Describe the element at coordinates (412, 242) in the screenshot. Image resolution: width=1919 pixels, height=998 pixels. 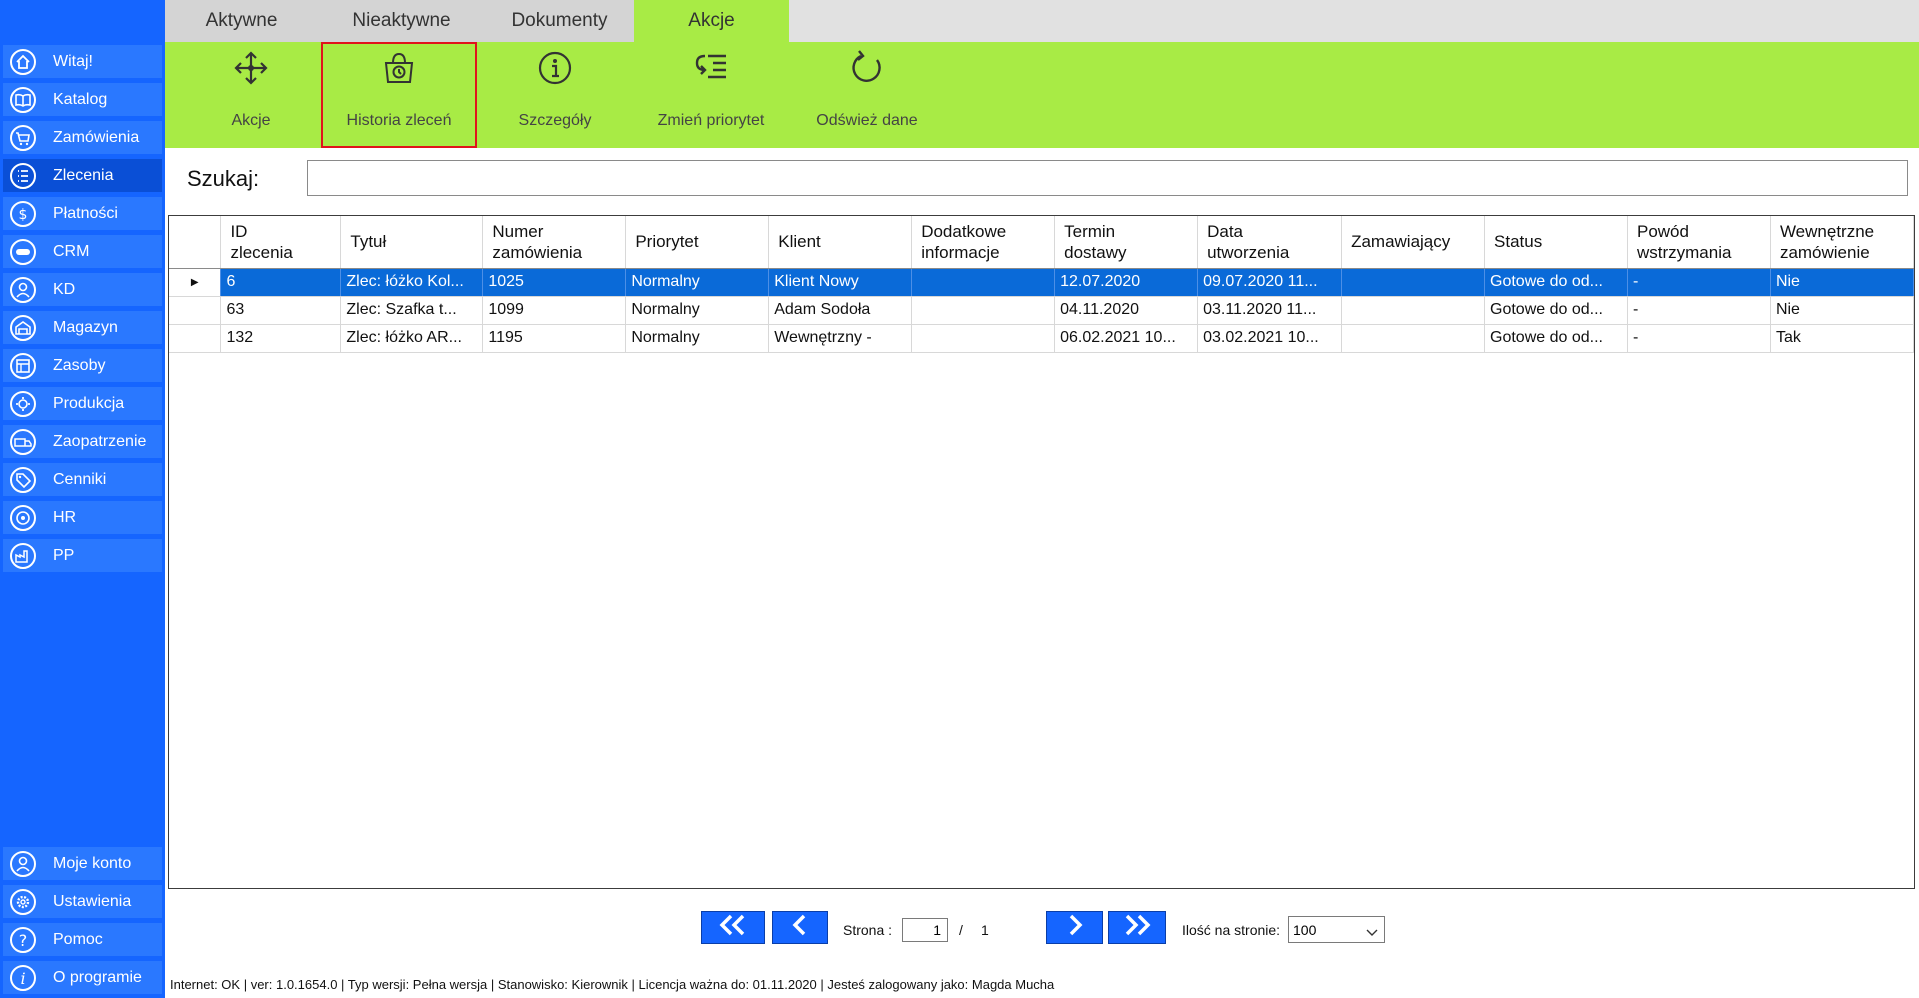
I see `column-header-tytul: Tytuł` at that location.